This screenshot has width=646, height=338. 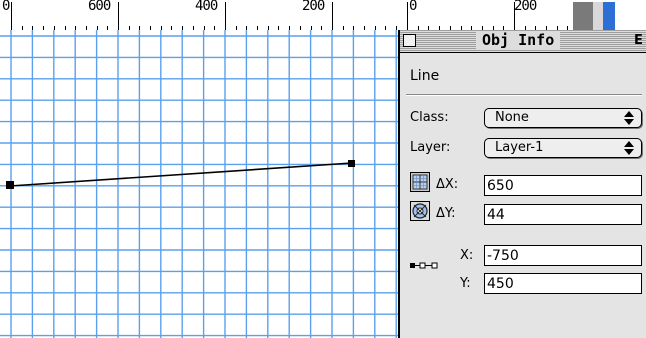 I want to click on line-endpoint-end, so click(x=351, y=163).